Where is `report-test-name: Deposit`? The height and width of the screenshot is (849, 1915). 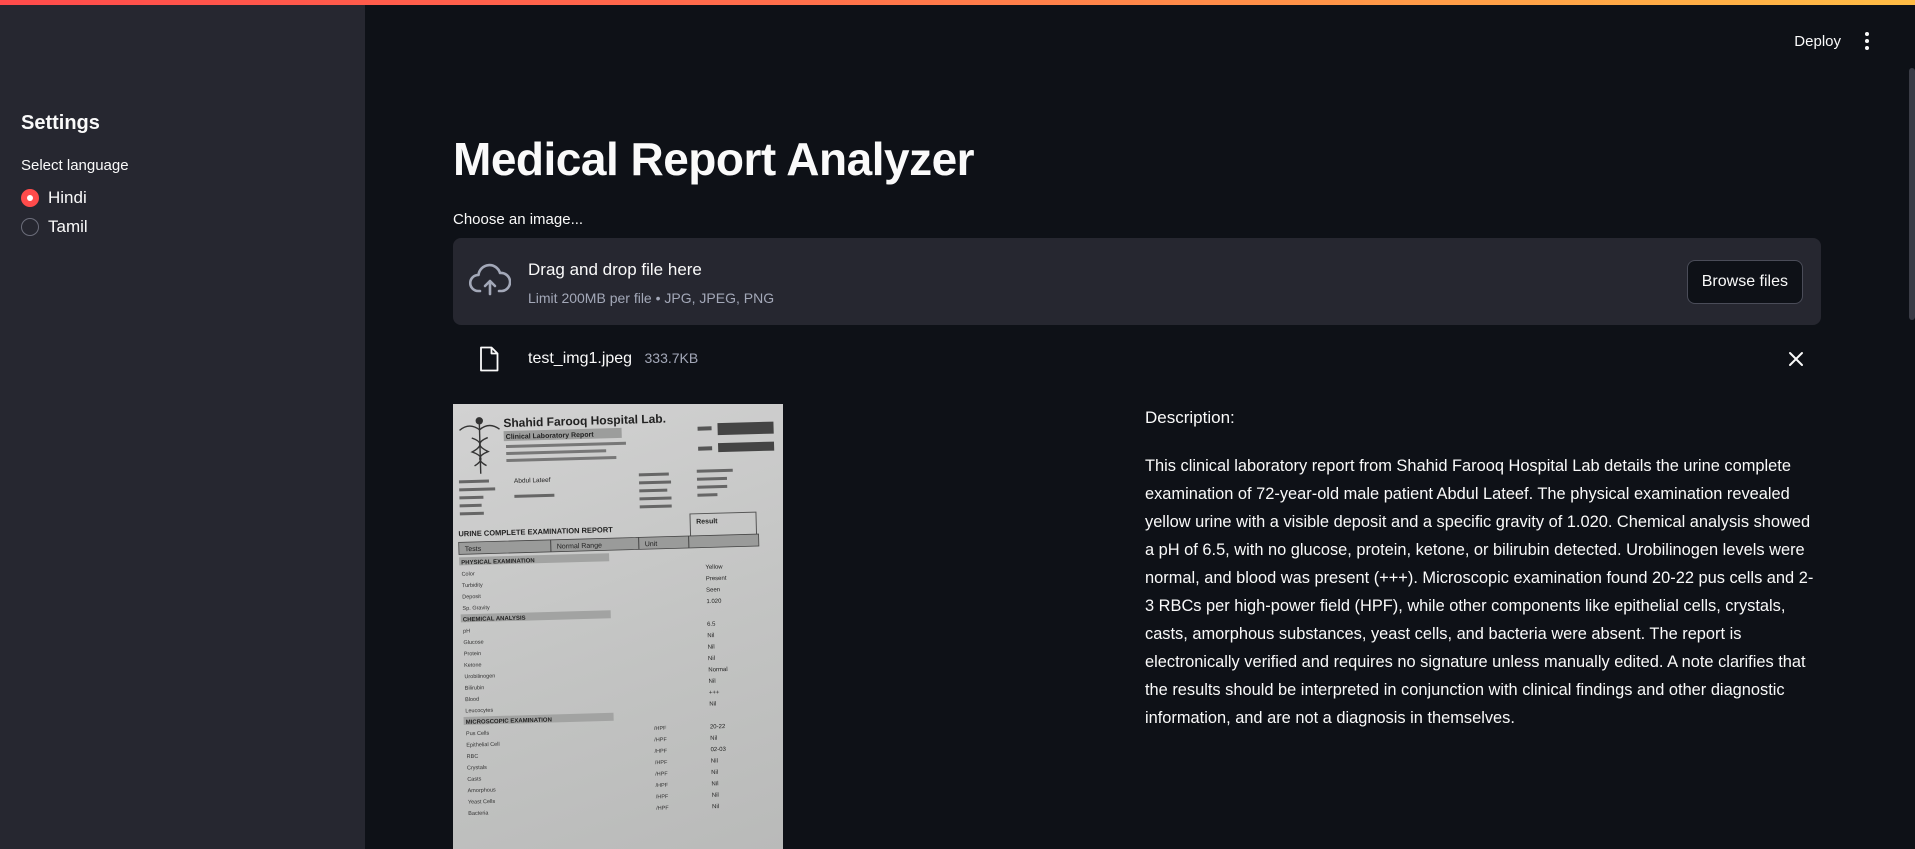
report-test-name: Deposit is located at coordinates (471, 597).